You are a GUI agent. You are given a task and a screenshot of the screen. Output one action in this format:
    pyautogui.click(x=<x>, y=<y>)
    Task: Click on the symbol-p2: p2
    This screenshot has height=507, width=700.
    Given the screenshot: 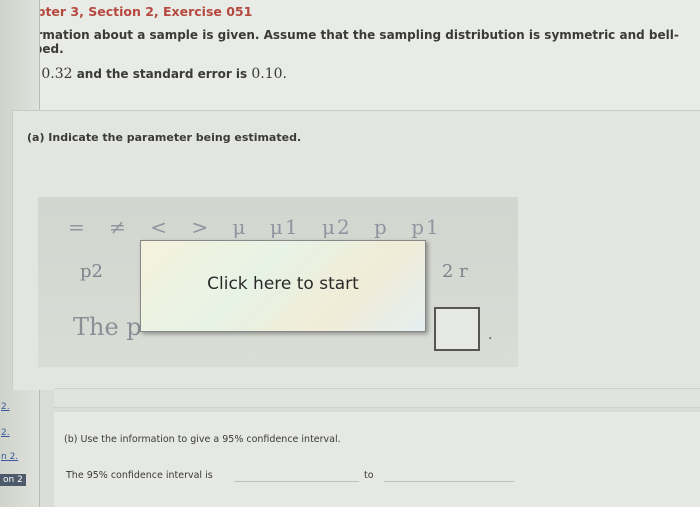 What is the action you would take?
    pyautogui.click(x=91, y=271)
    